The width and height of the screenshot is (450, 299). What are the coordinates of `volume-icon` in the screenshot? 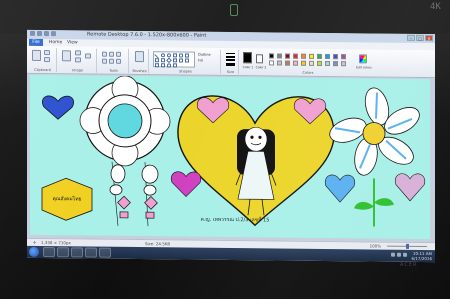 It's located at (399, 254).